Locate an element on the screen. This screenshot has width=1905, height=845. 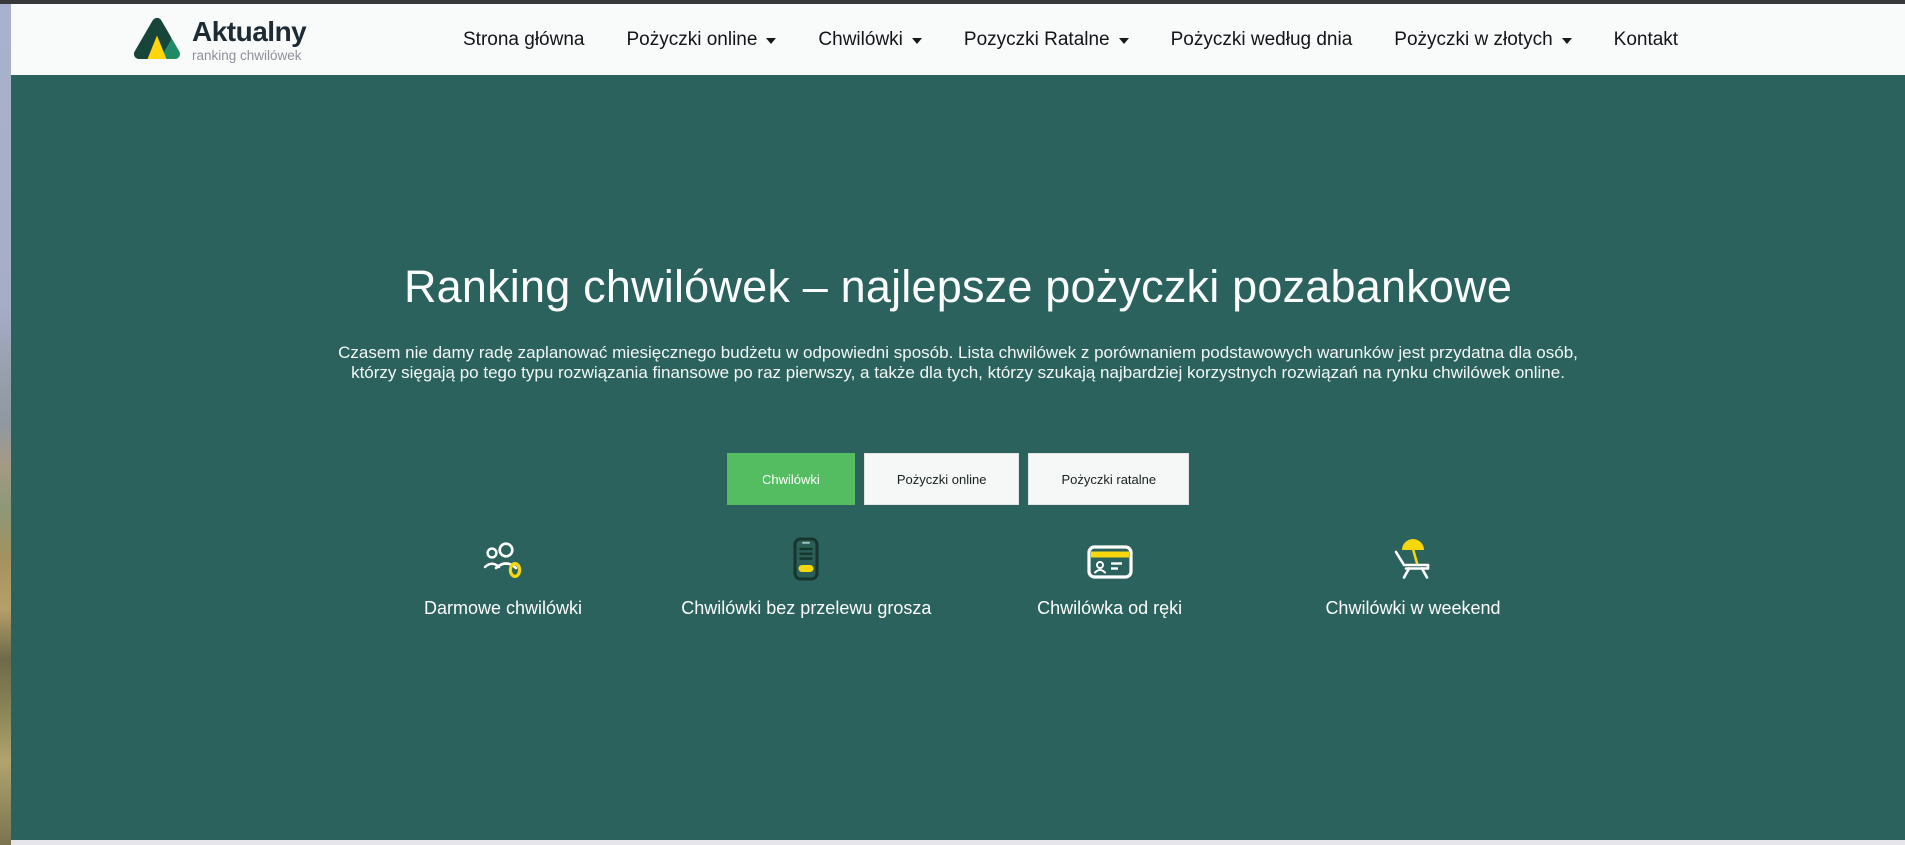
nav-item: Pożyczki według dnia is located at coordinates (1262, 40).